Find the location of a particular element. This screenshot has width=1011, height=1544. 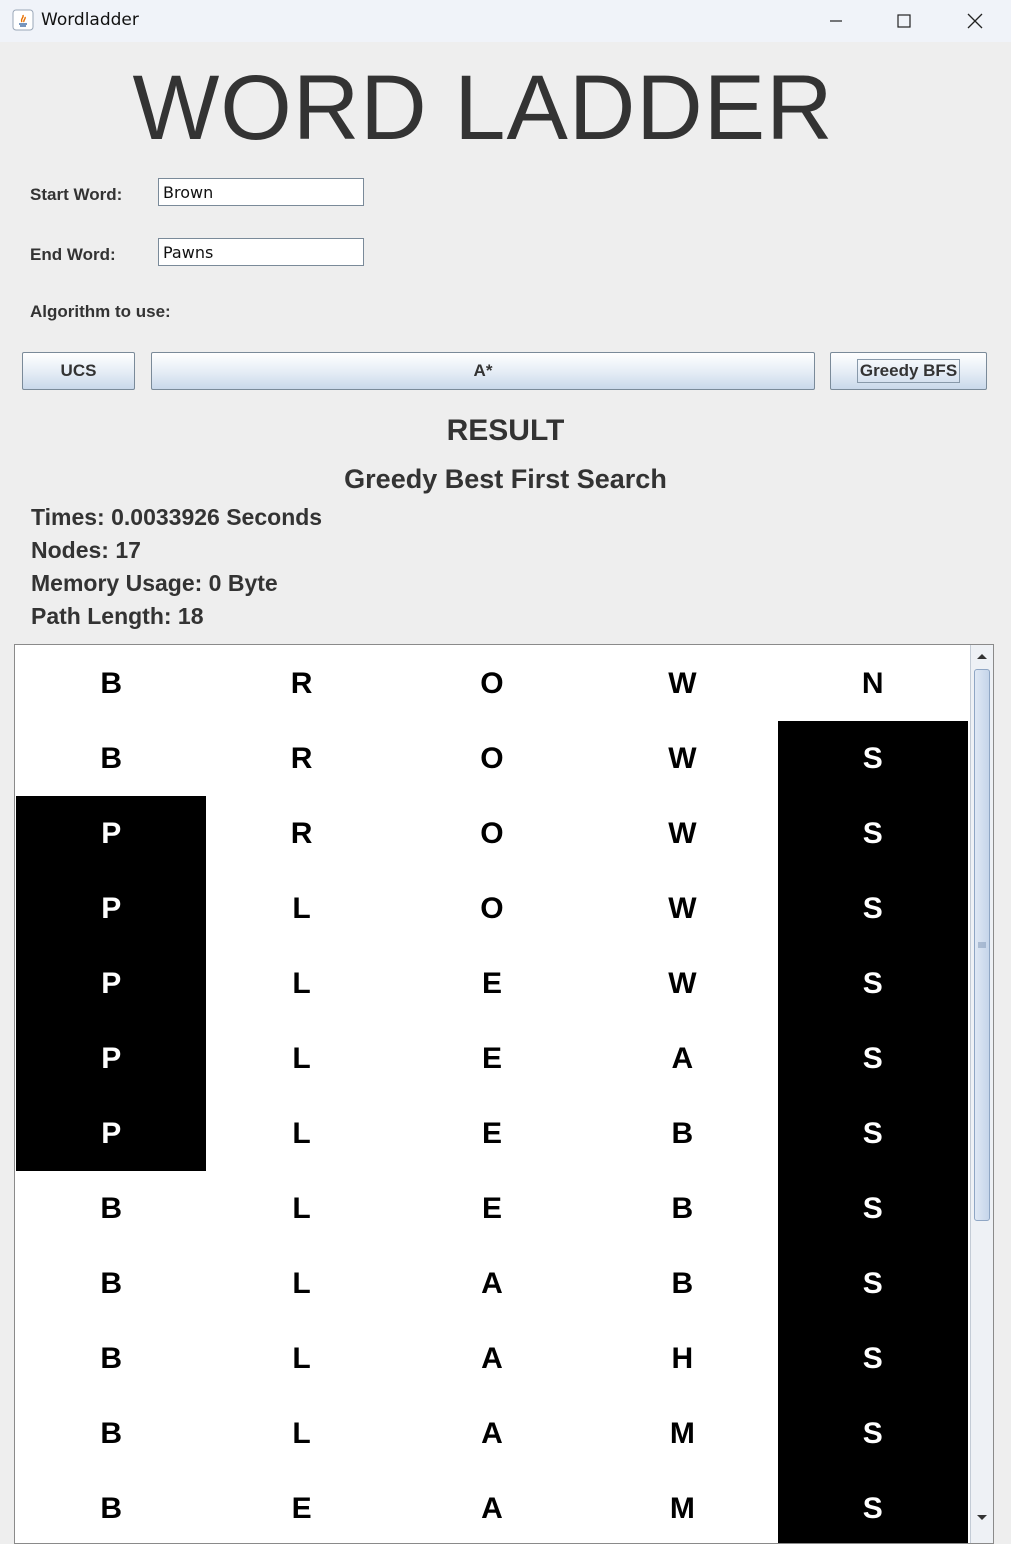

scrollbar-thumb is located at coordinates (982, 945).